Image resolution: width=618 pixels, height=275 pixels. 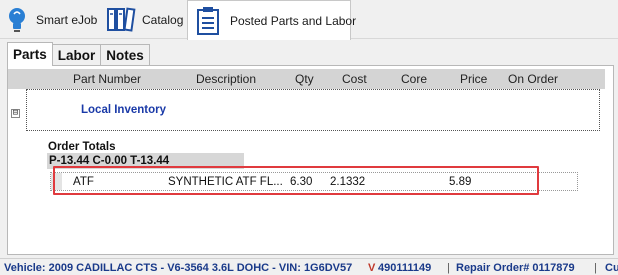 I want to click on tab-catalog: Catalog, so click(x=146, y=19).